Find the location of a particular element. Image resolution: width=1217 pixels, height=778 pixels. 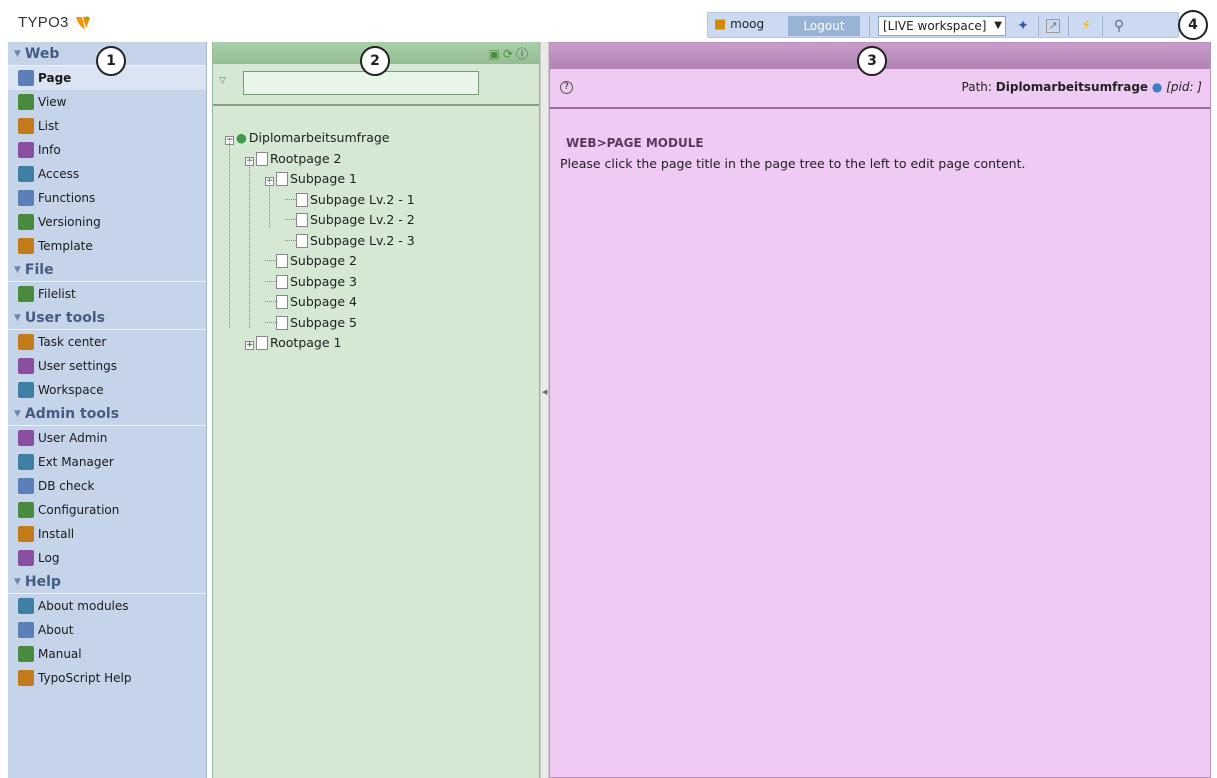

nav-item-label: Versioning is located at coordinates (69, 222).